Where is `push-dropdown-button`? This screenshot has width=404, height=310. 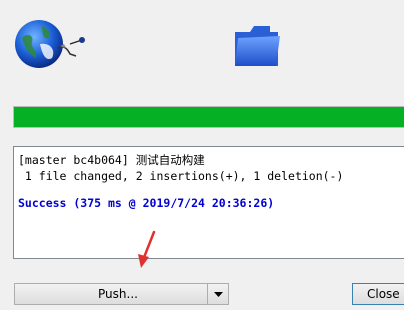
push-dropdown-button is located at coordinates (217, 294).